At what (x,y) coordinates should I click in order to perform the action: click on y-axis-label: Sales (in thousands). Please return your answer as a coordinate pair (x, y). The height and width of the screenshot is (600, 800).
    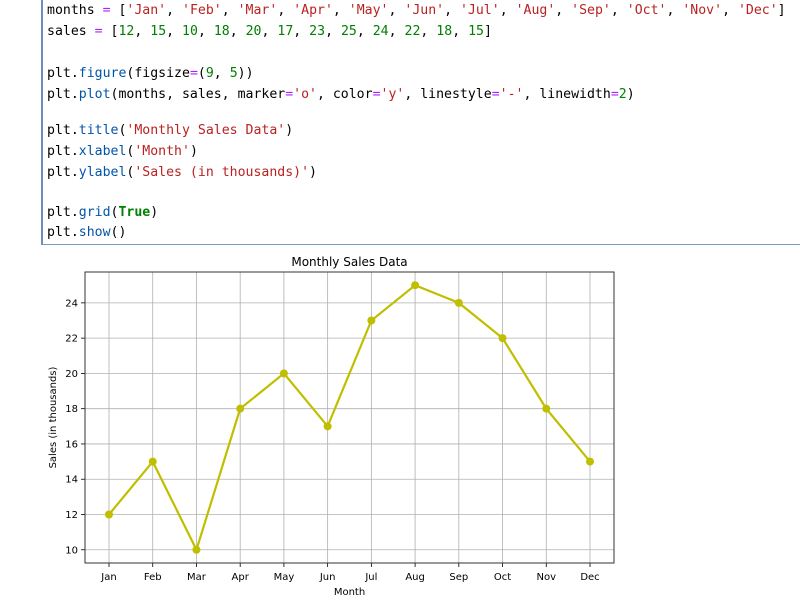
    Looking at the image, I should click on (53, 417).